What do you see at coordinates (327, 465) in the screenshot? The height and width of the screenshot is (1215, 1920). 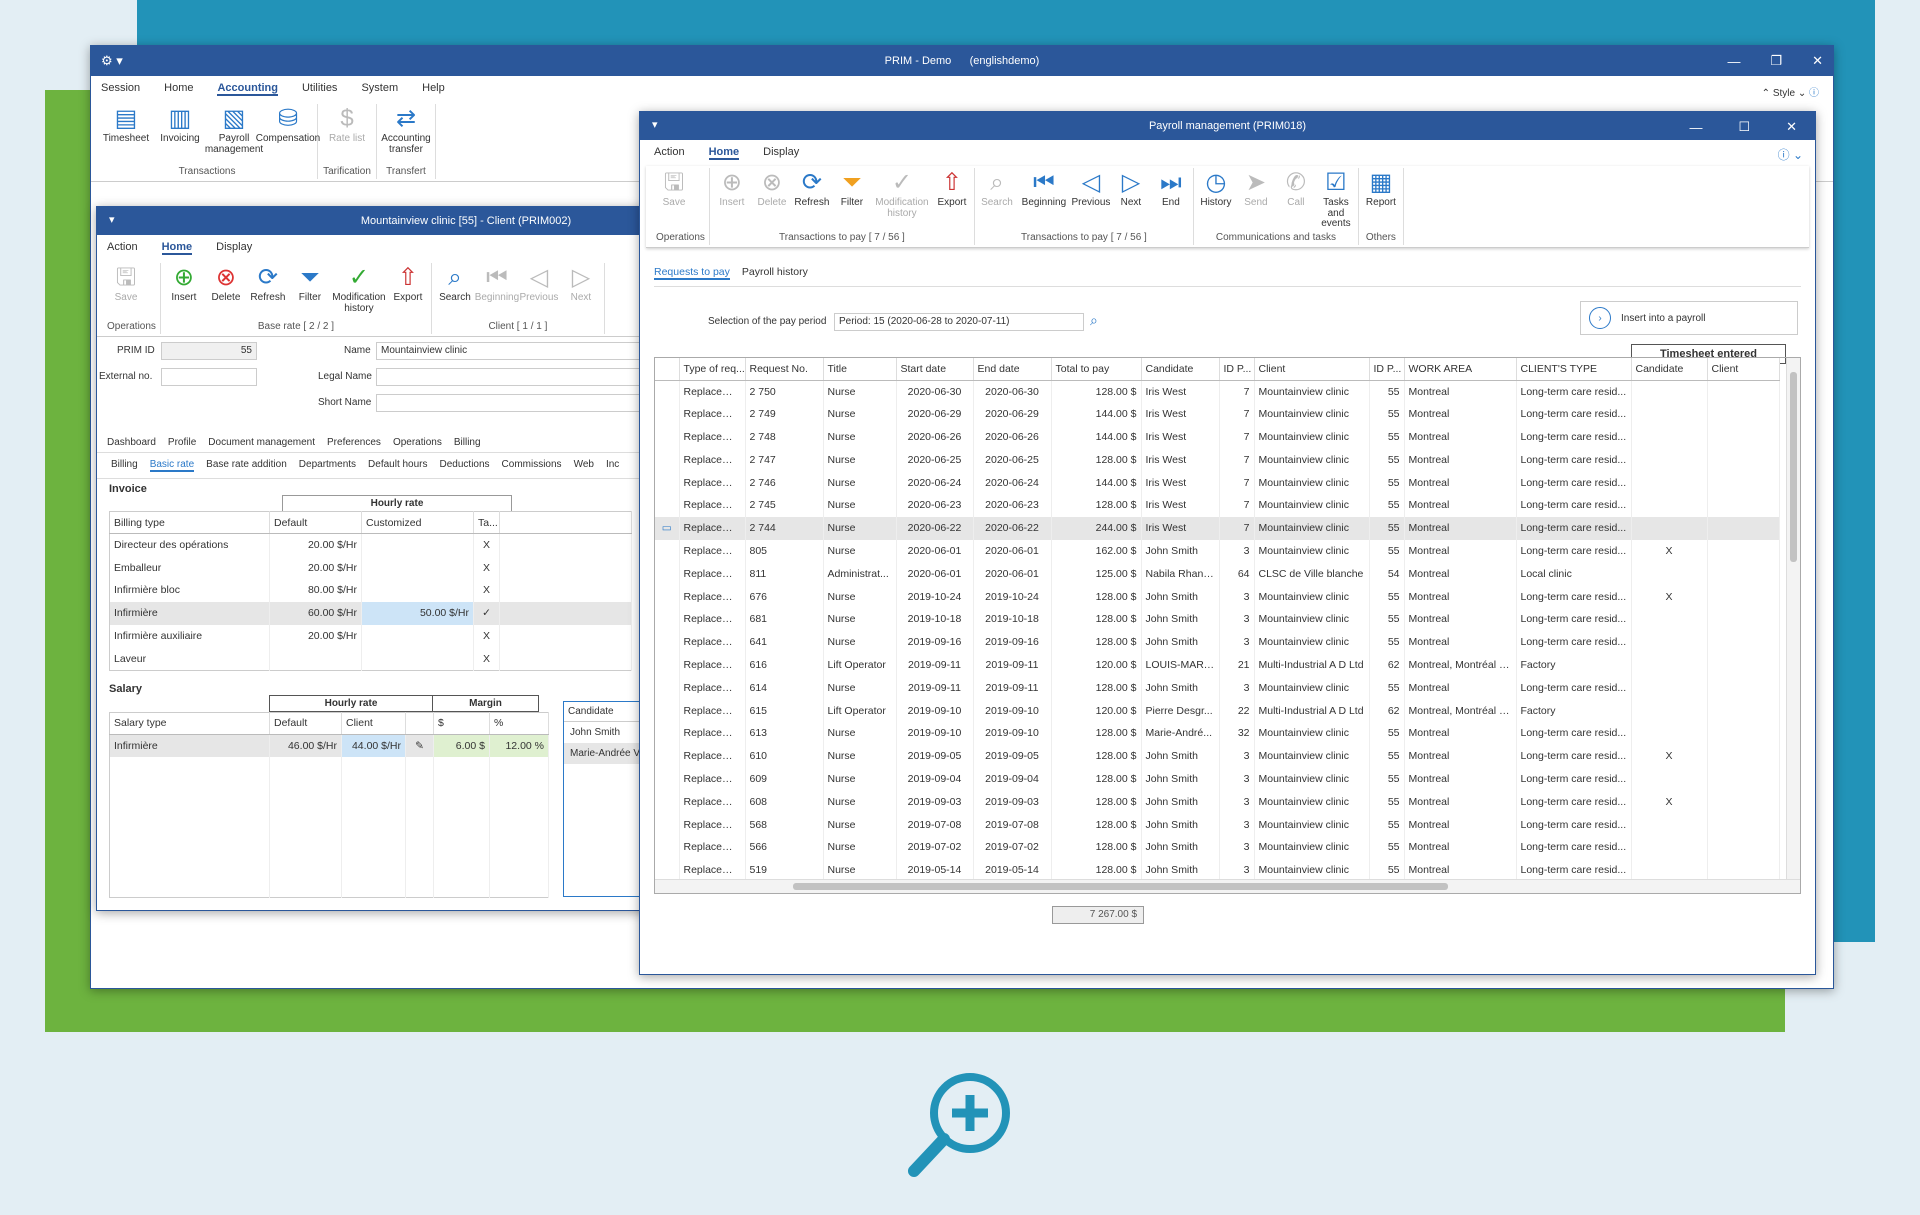 I see `tab-departments: Departments` at bounding box center [327, 465].